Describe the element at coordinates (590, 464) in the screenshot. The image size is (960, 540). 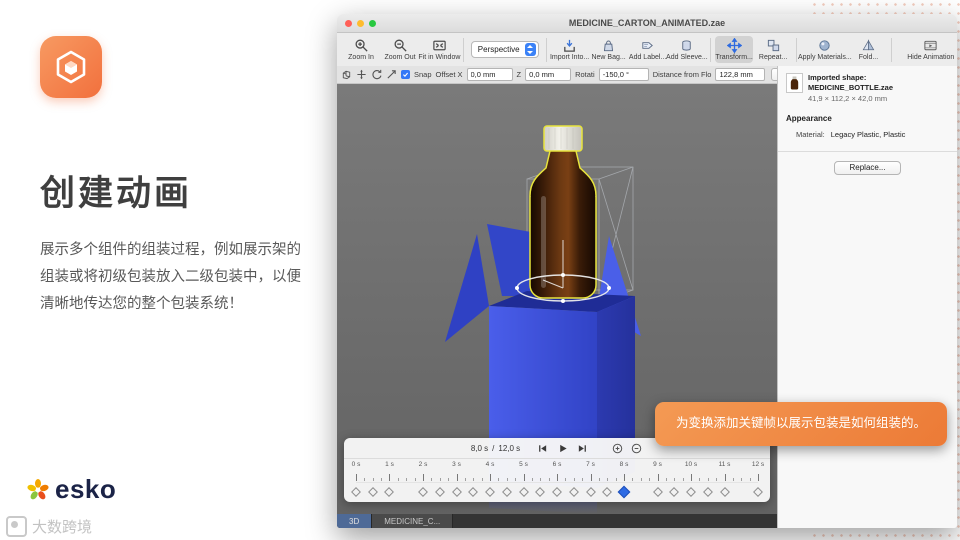
I see `ruler-label: 7 s` at that location.